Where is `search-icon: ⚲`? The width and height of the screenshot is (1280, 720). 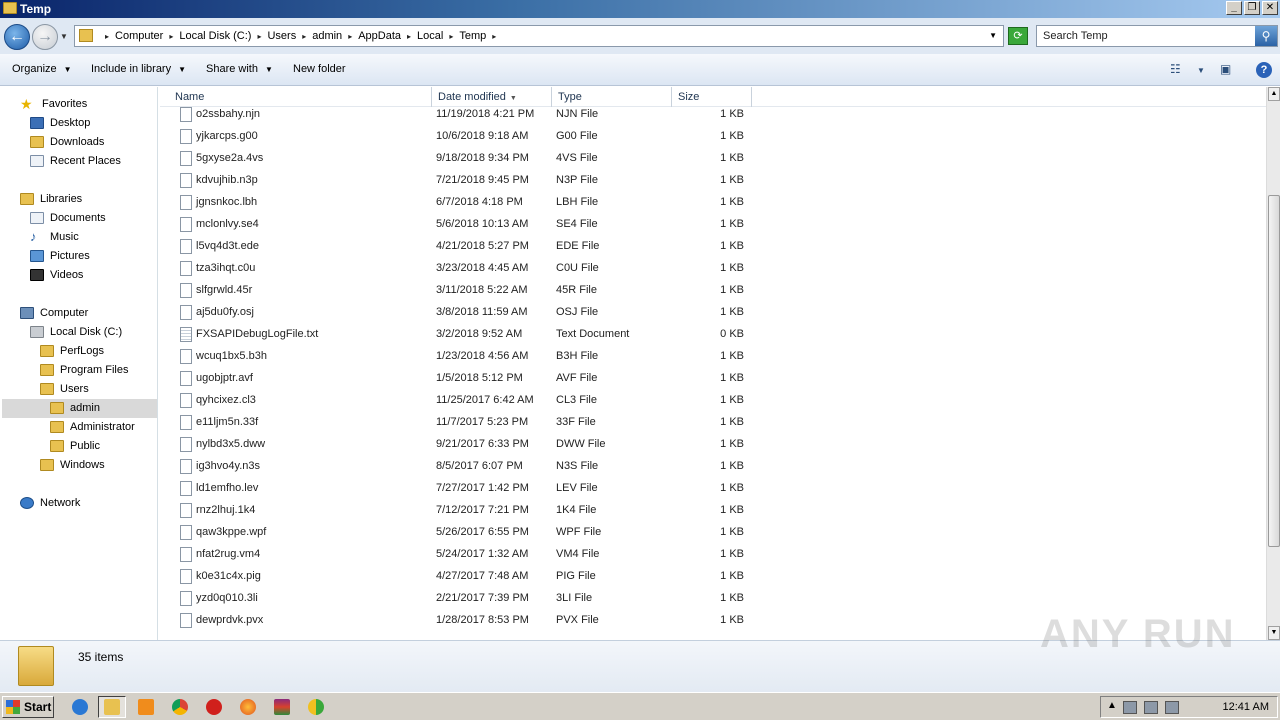
search-icon: ⚲ is located at coordinates (1266, 36).